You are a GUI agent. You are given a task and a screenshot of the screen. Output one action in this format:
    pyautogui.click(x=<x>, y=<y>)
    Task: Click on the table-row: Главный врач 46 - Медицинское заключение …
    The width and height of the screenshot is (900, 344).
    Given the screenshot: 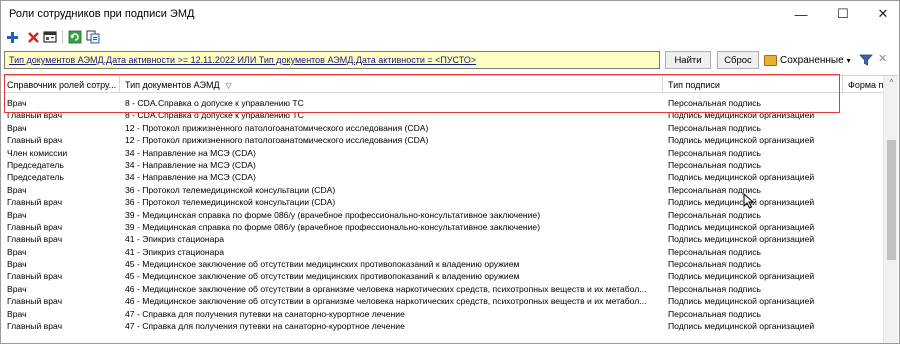 What is the action you would take?
    pyautogui.click(x=442, y=301)
    